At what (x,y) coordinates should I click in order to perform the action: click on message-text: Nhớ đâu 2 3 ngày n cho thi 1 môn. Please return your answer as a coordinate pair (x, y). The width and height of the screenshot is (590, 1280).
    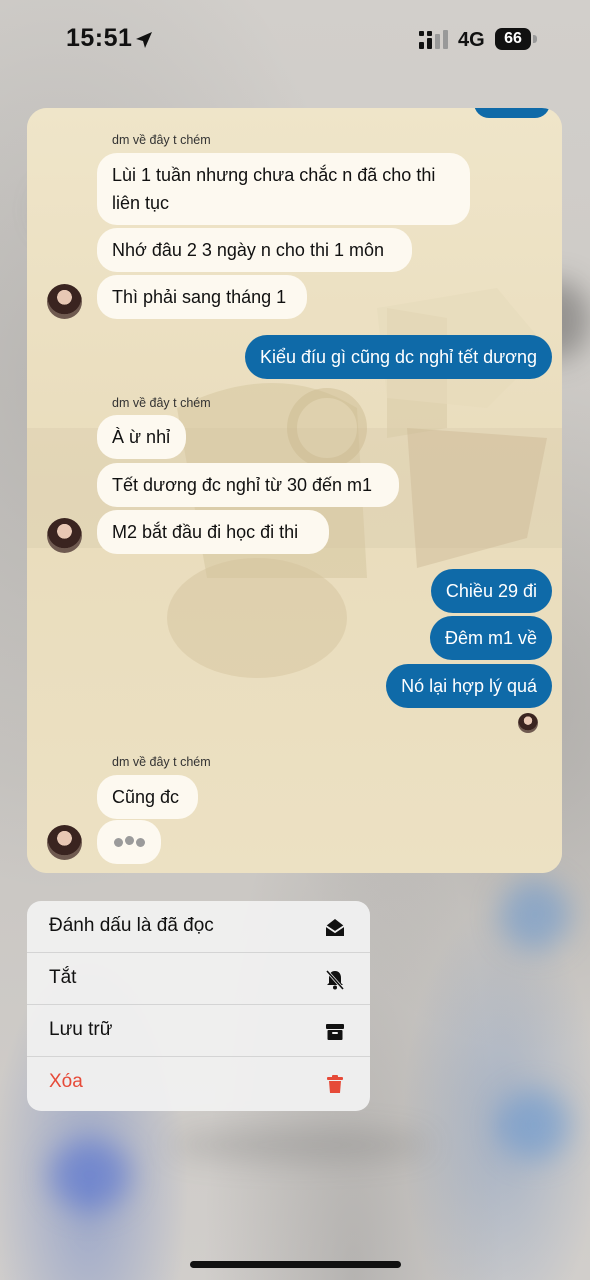
    Looking at the image, I should click on (248, 250).